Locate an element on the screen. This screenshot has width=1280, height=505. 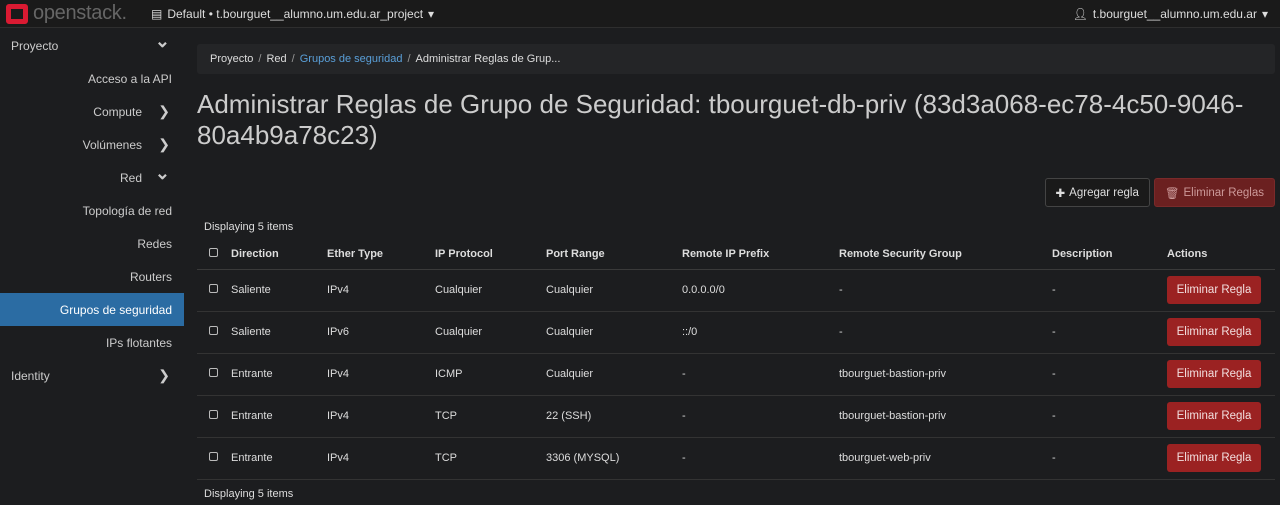
caret-down-icon: ▾ is located at coordinates (1264, 14).